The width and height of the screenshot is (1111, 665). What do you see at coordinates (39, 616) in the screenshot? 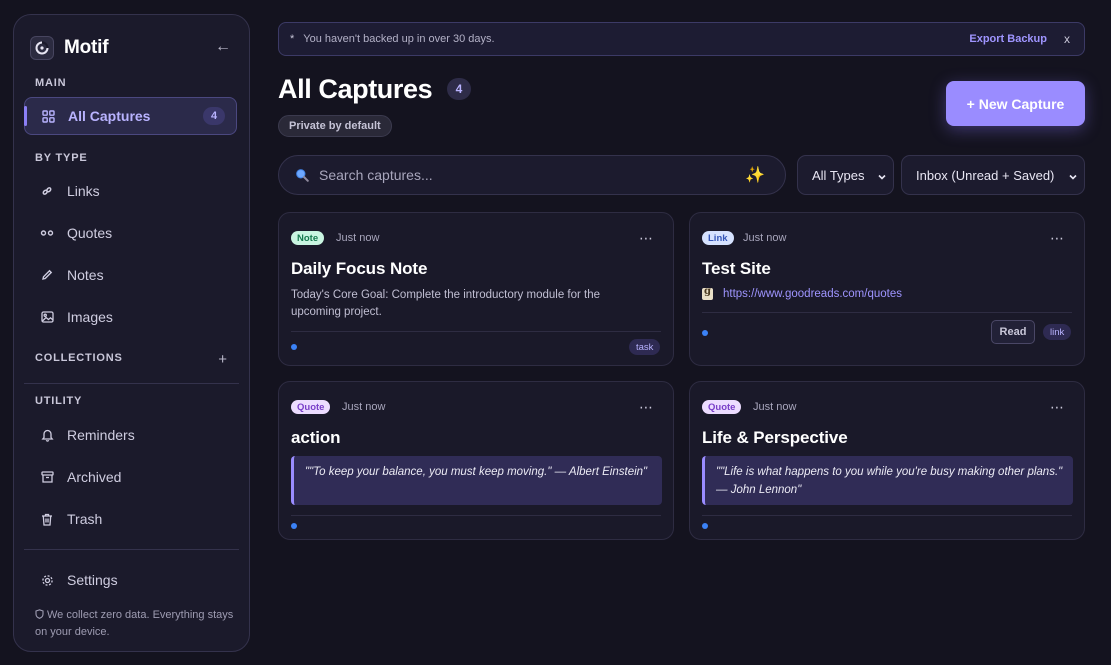
I see `shield-icon` at bounding box center [39, 616].